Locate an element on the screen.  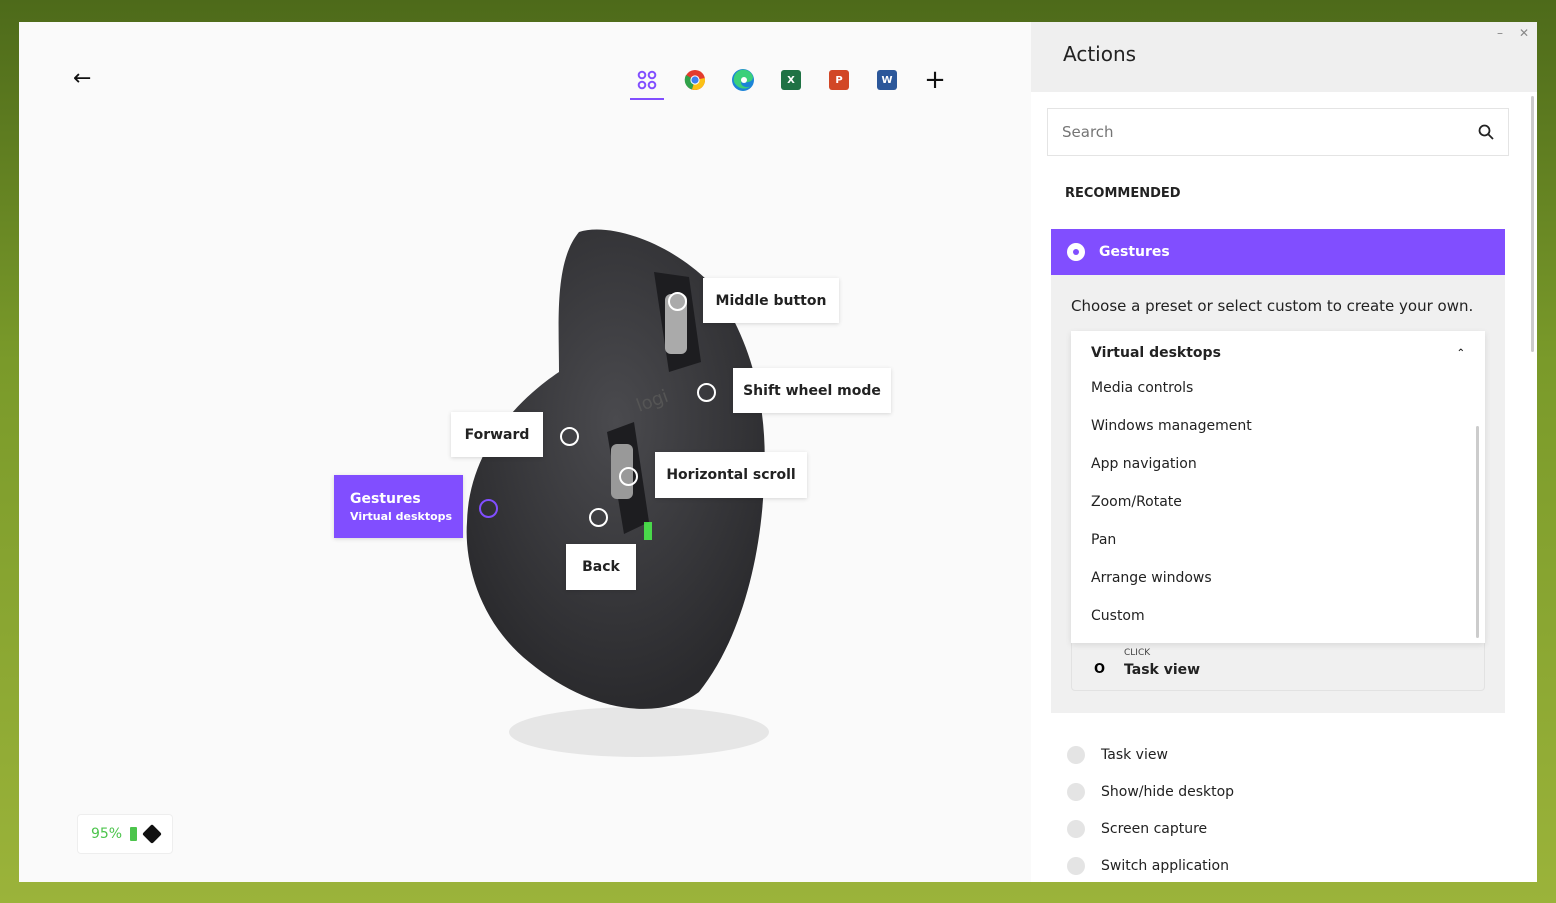
callout-shift-wheel-mode: Shift wheel mode is located at coordinates (812, 390).